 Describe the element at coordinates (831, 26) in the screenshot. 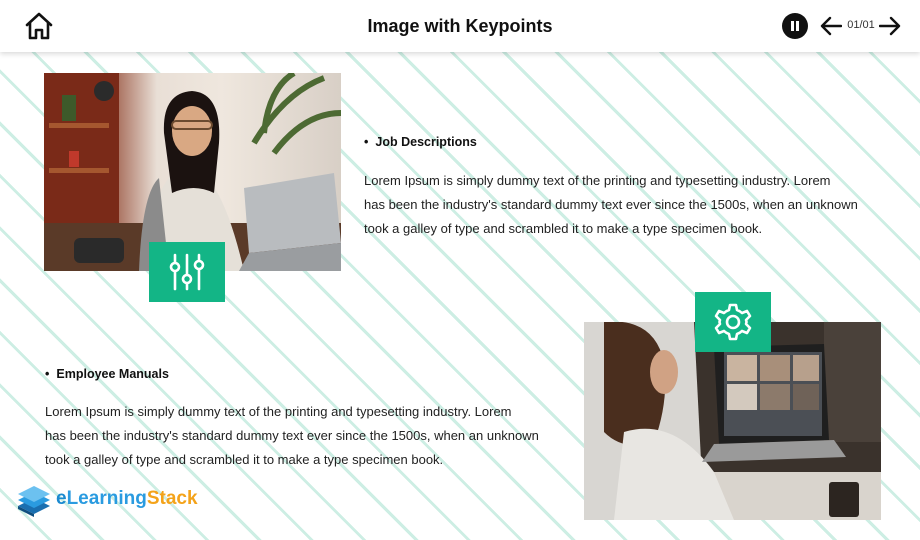

I see `arrow-left-icon` at that location.